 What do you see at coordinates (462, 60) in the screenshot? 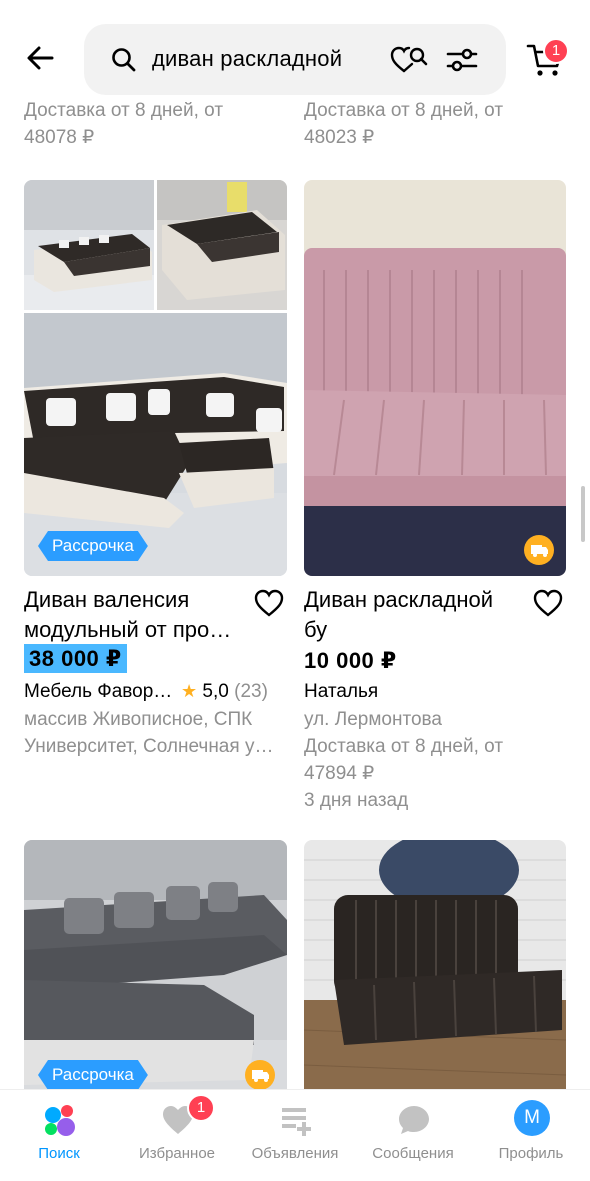
I see `filter-icon` at bounding box center [462, 60].